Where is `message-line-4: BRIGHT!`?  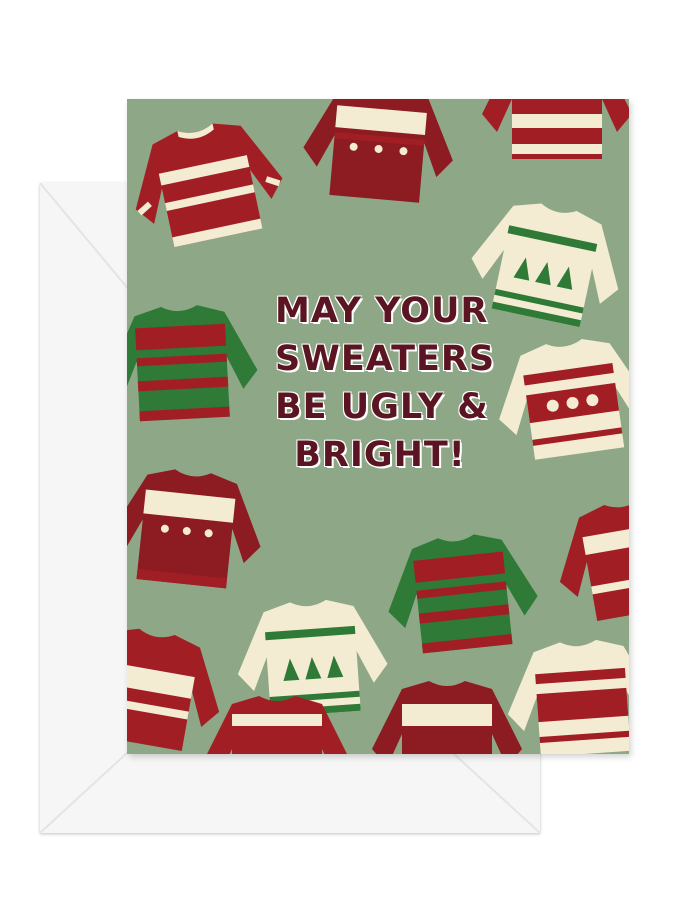 message-line-4: BRIGHT! is located at coordinates (380, 455).